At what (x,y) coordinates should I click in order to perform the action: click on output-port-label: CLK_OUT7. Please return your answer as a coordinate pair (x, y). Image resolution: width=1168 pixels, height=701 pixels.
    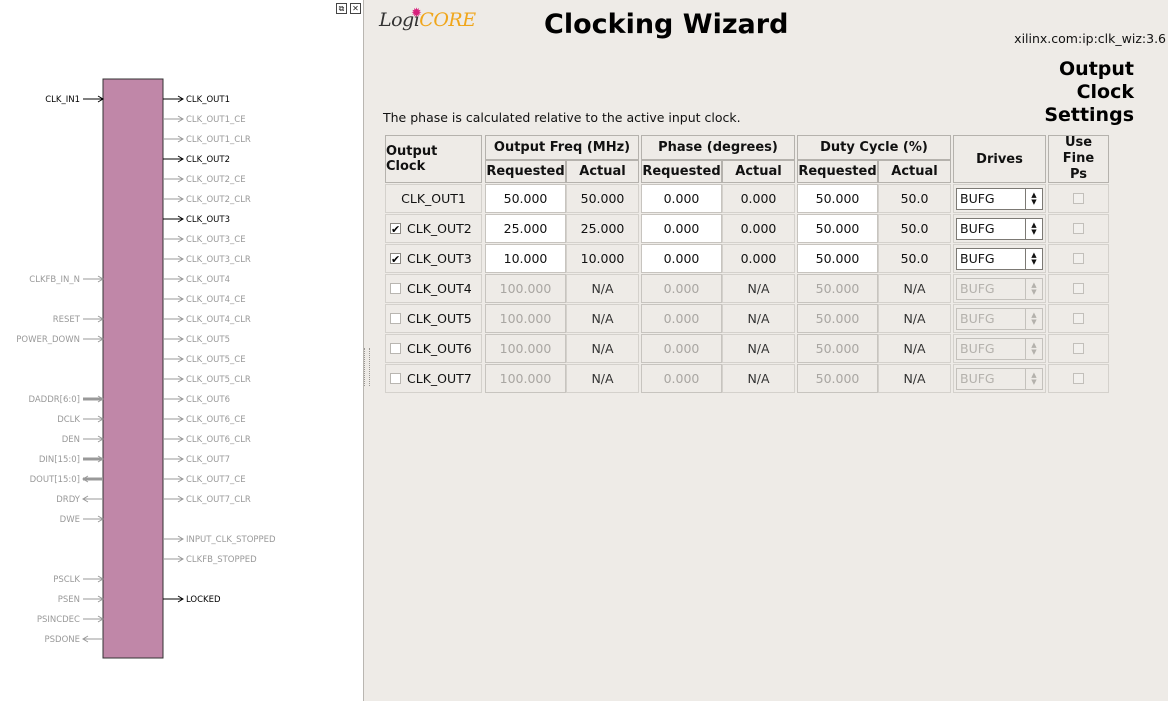
    Looking at the image, I should click on (208, 460).